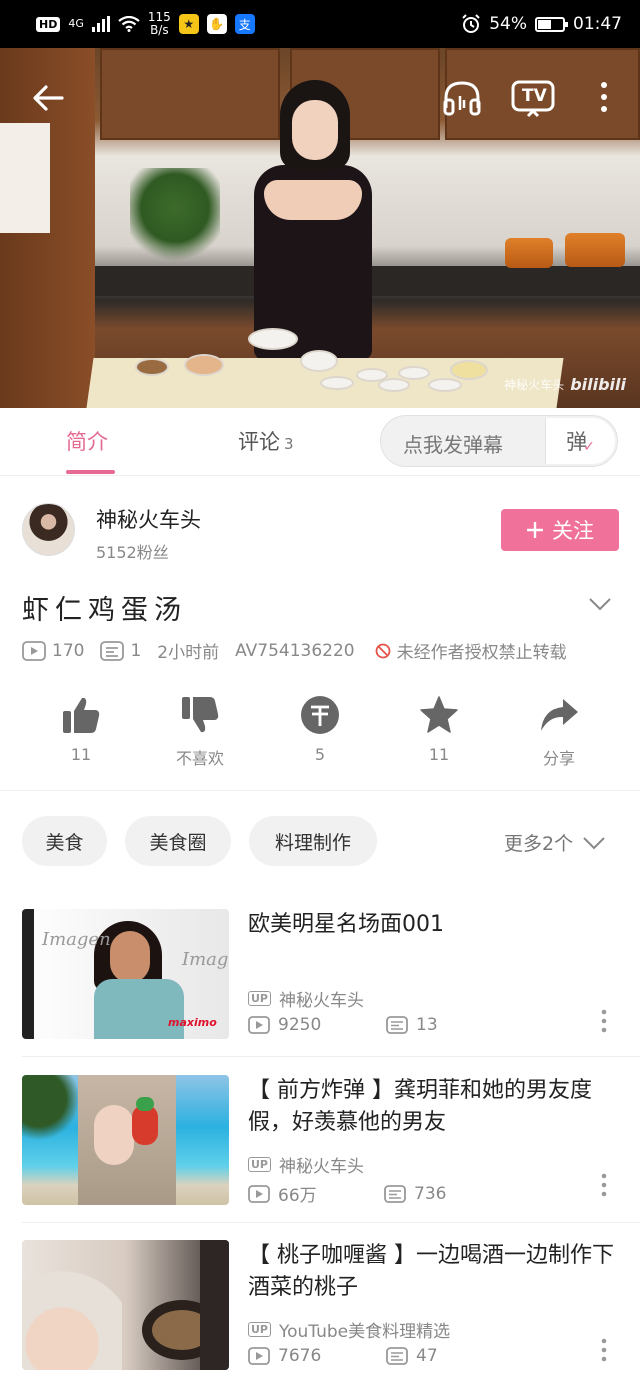 Image resolution: width=640 pixels, height=1386 pixels. I want to click on follow-label: 关注, so click(573, 531).